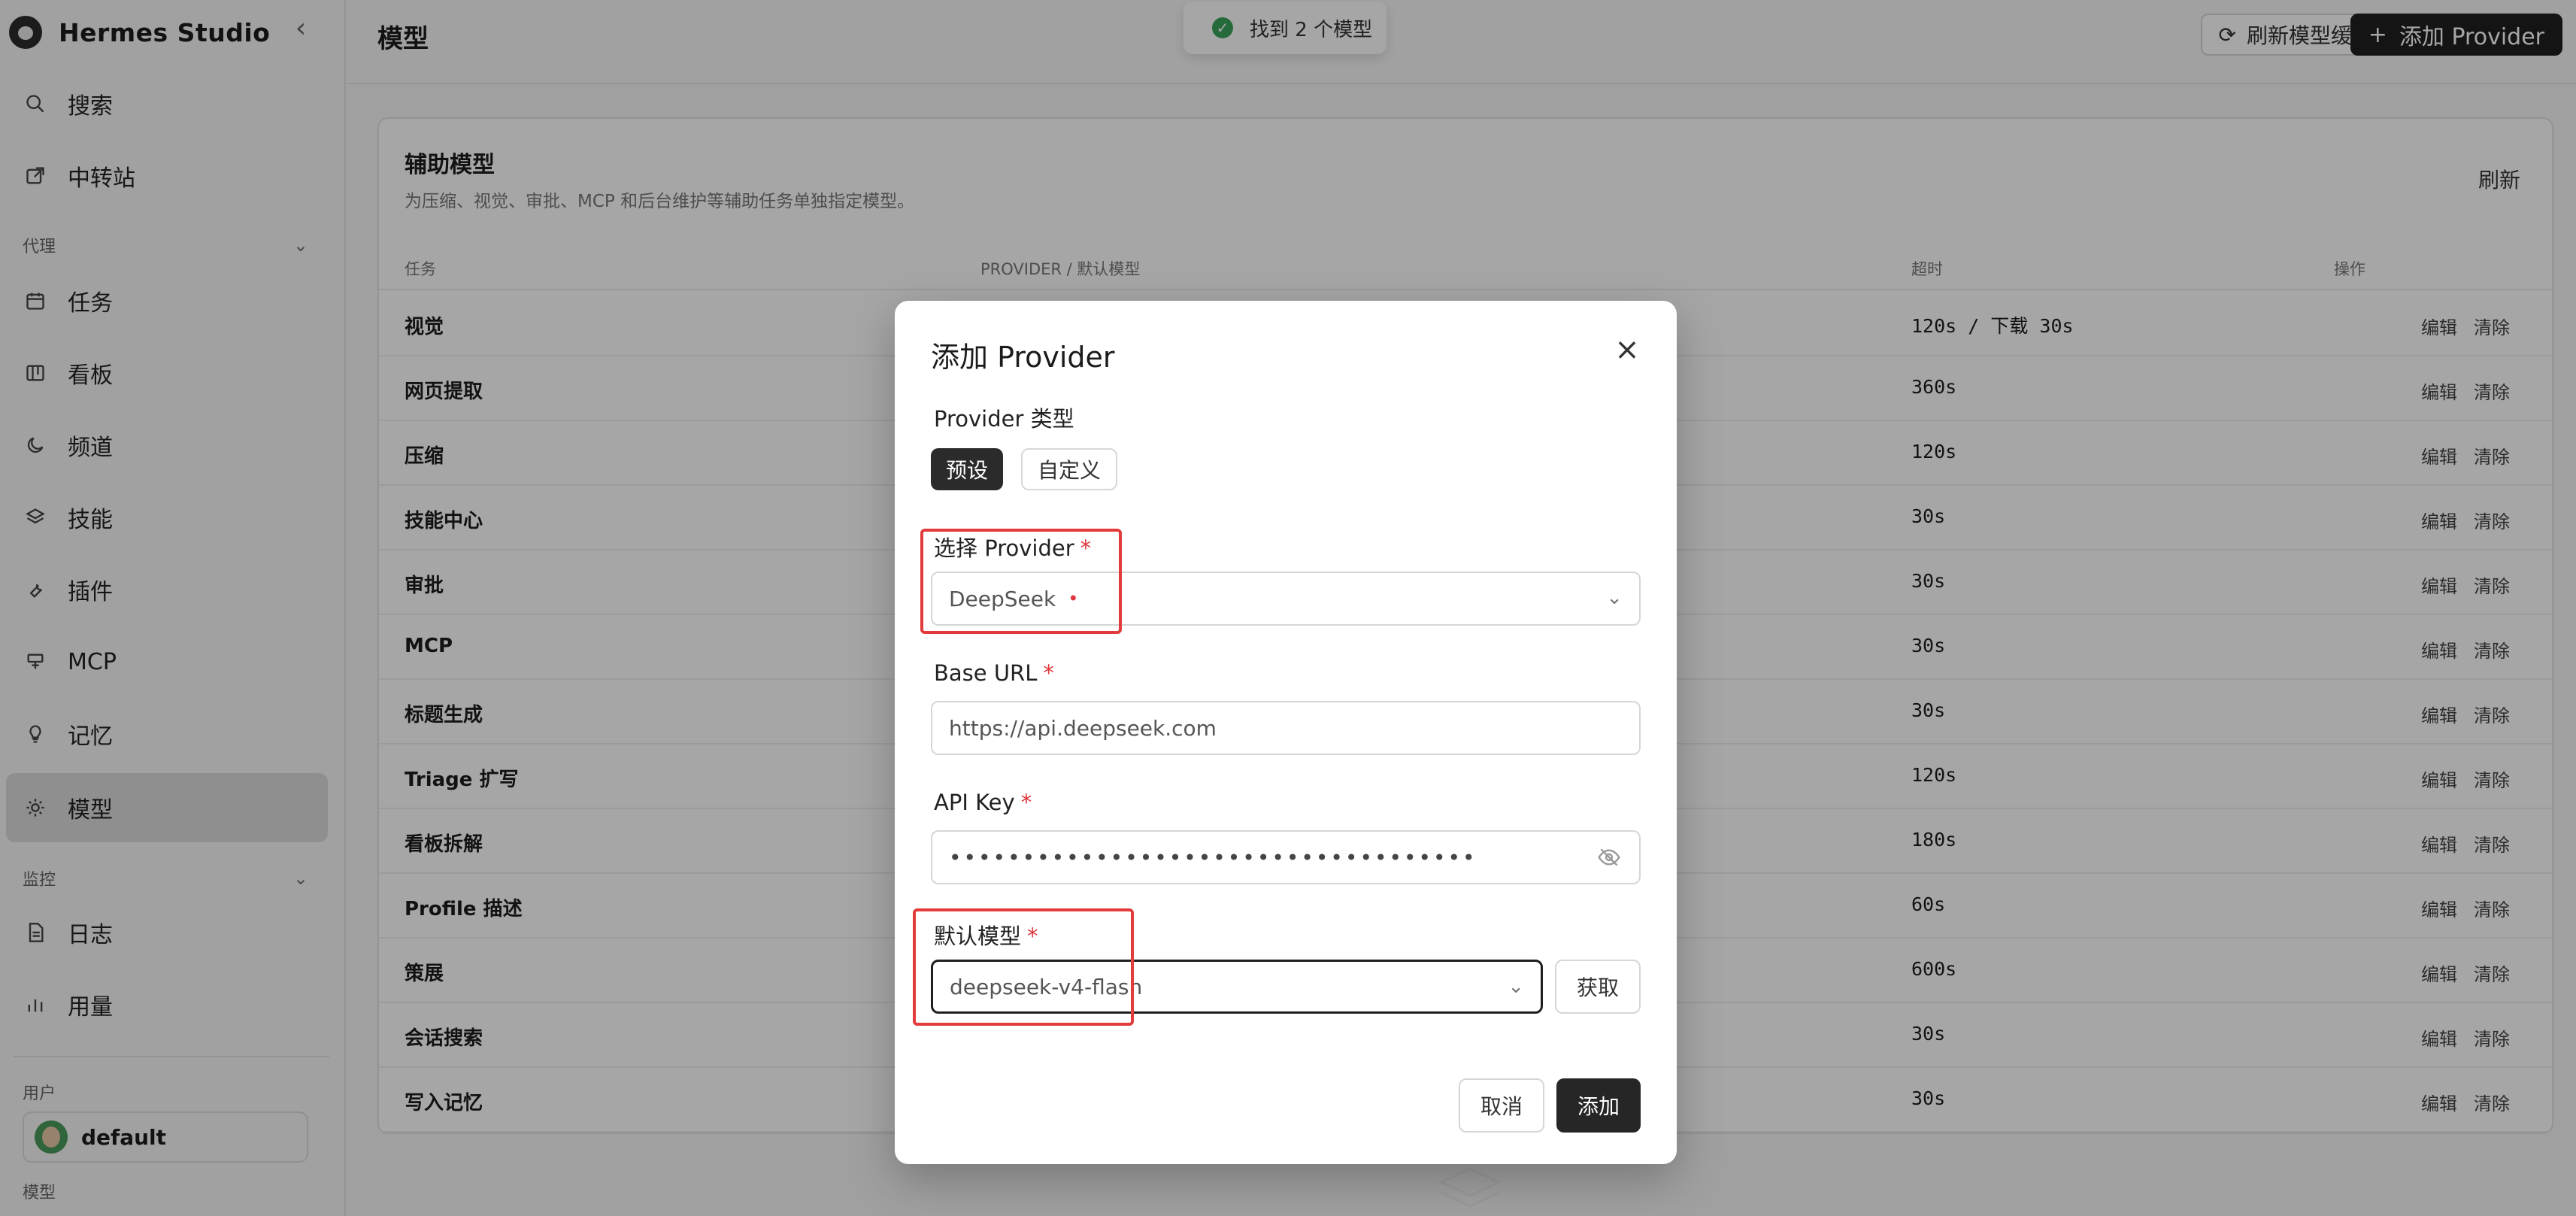  What do you see at coordinates (1470, 1190) in the screenshot?
I see `layers-icon` at bounding box center [1470, 1190].